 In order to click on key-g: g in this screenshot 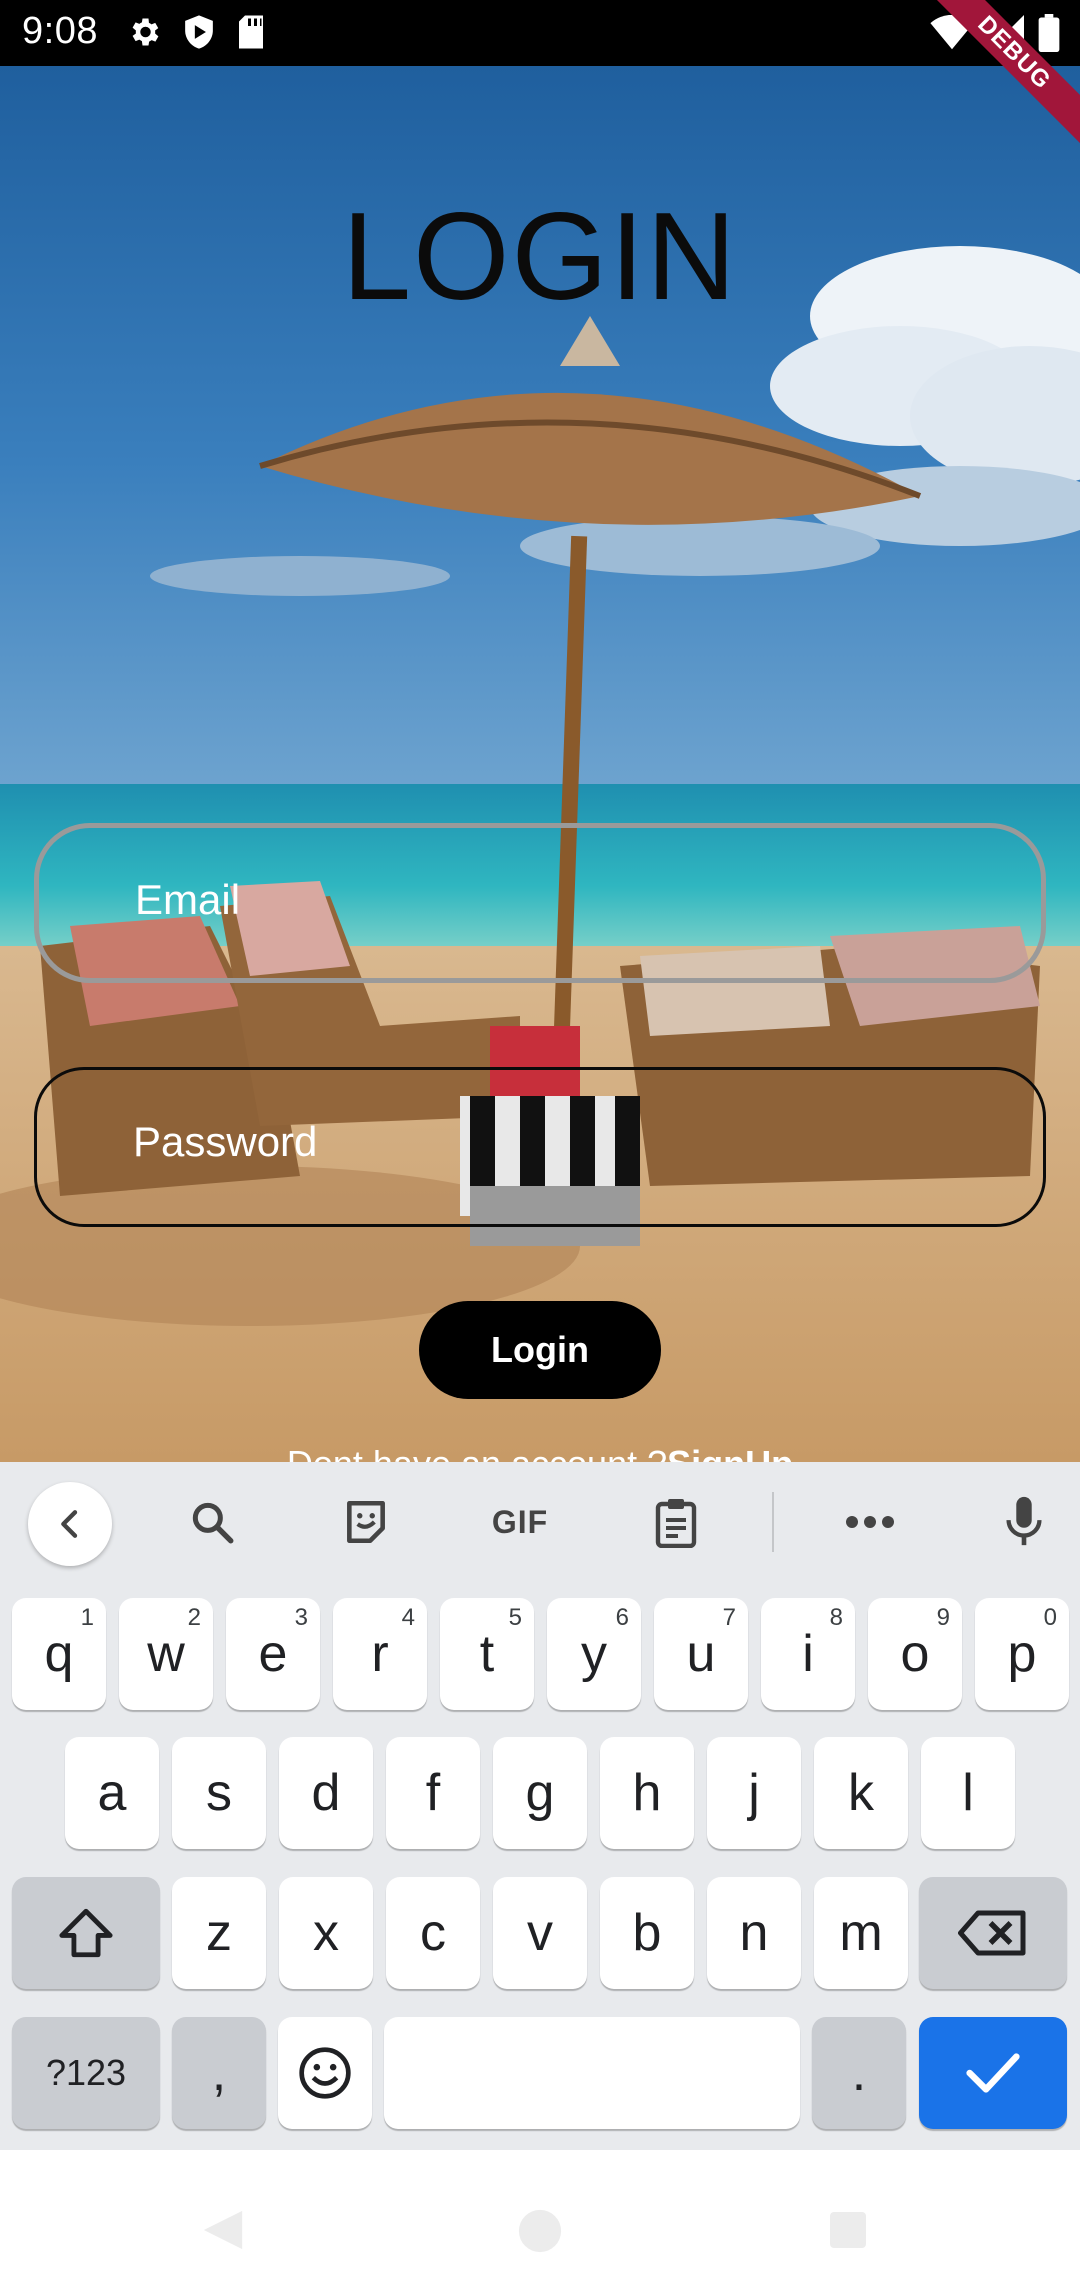, I will do `click(540, 1793)`.